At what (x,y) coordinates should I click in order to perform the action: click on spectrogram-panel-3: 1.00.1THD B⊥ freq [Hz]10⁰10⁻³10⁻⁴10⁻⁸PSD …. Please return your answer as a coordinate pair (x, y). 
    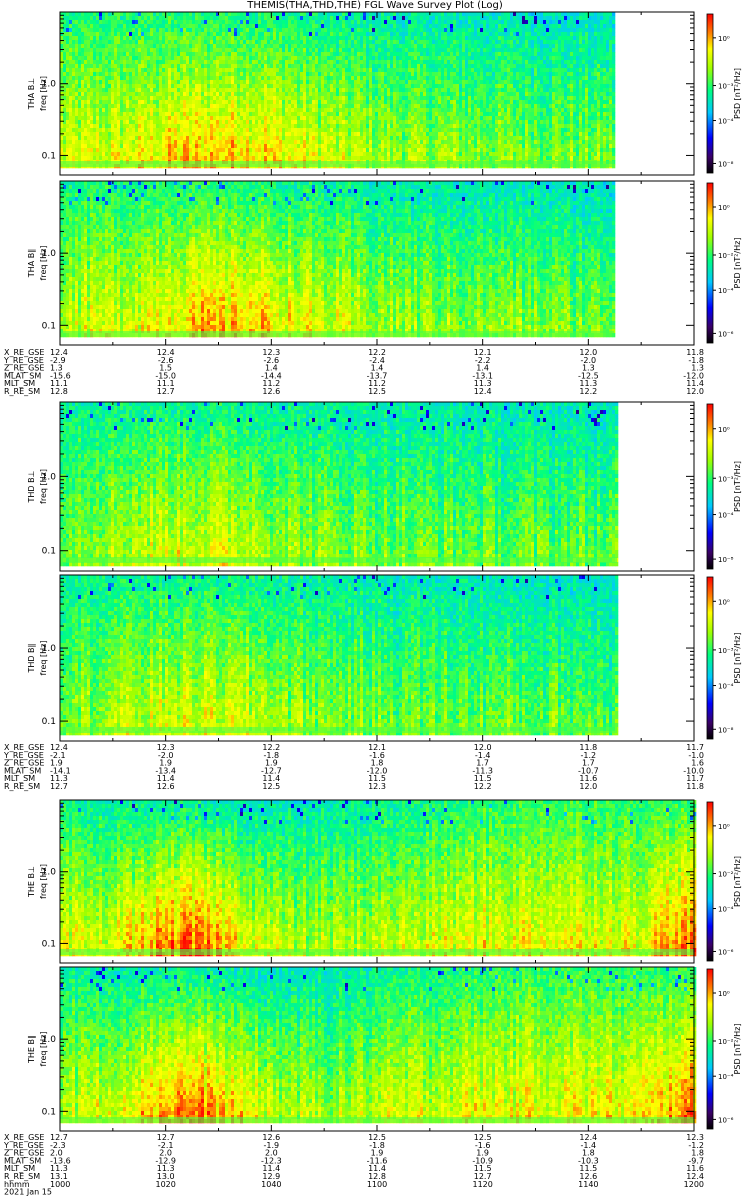
    Looking at the image, I should click on (384, 486).